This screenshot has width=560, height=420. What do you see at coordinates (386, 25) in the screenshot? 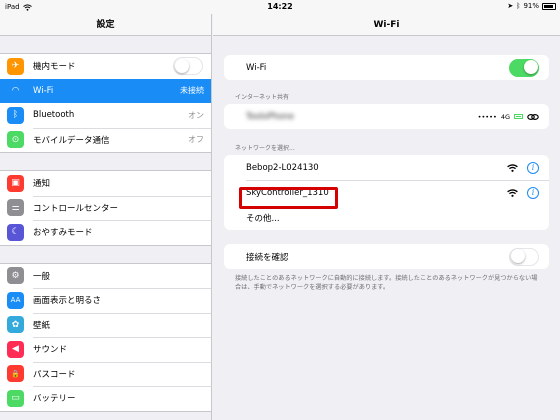
I see `detail-title: Wi-Fi` at bounding box center [386, 25].